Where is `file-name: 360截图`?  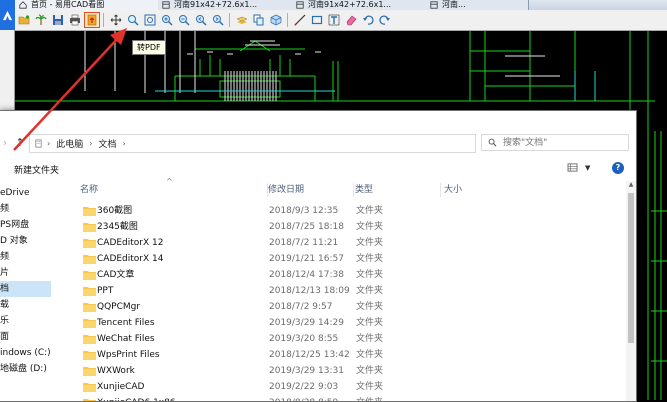
file-name: 360截图 is located at coordinates (115, 211).